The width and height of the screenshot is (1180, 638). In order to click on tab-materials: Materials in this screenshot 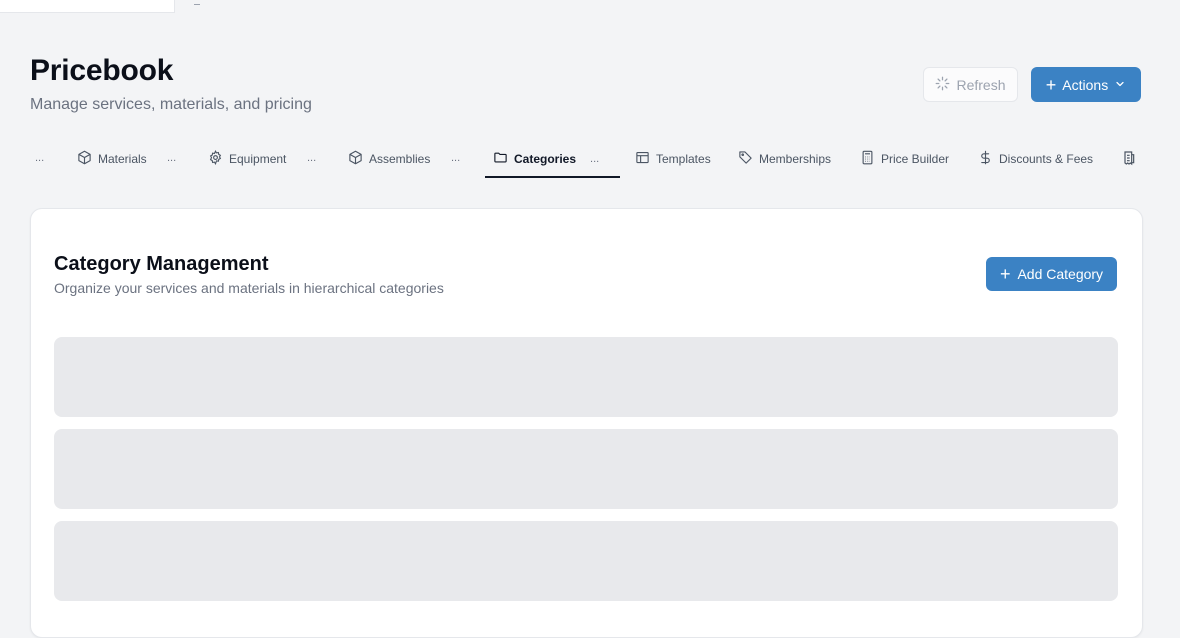, I will do `click(112, 159)`.